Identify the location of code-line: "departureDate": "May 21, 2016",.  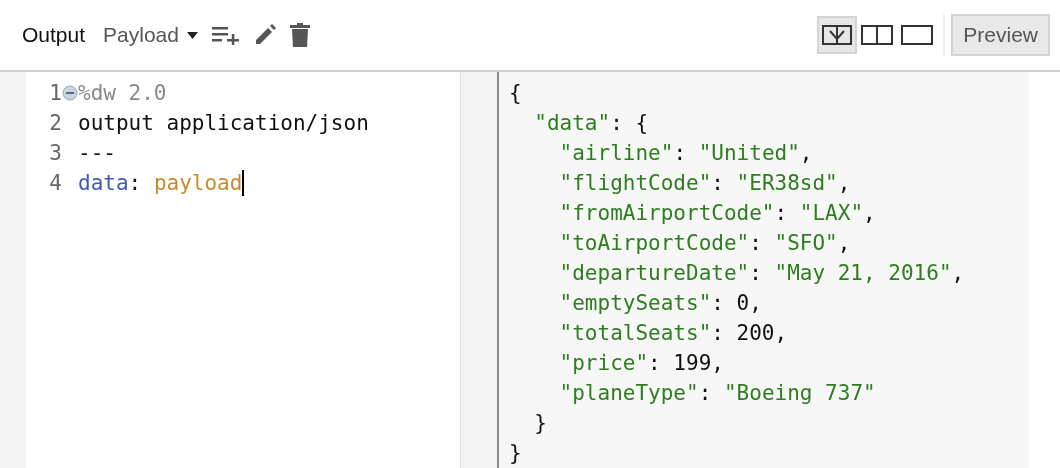
(762, 273).